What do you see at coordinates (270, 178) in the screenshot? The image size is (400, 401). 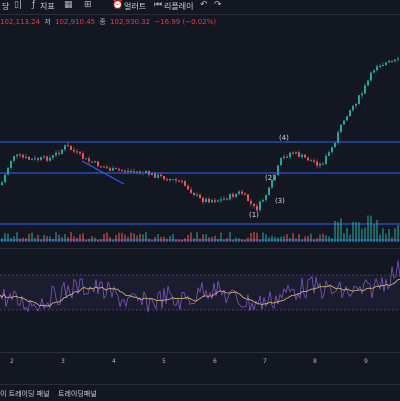 I see `wave-label-2: (2)` at bounding box center [270, 178].